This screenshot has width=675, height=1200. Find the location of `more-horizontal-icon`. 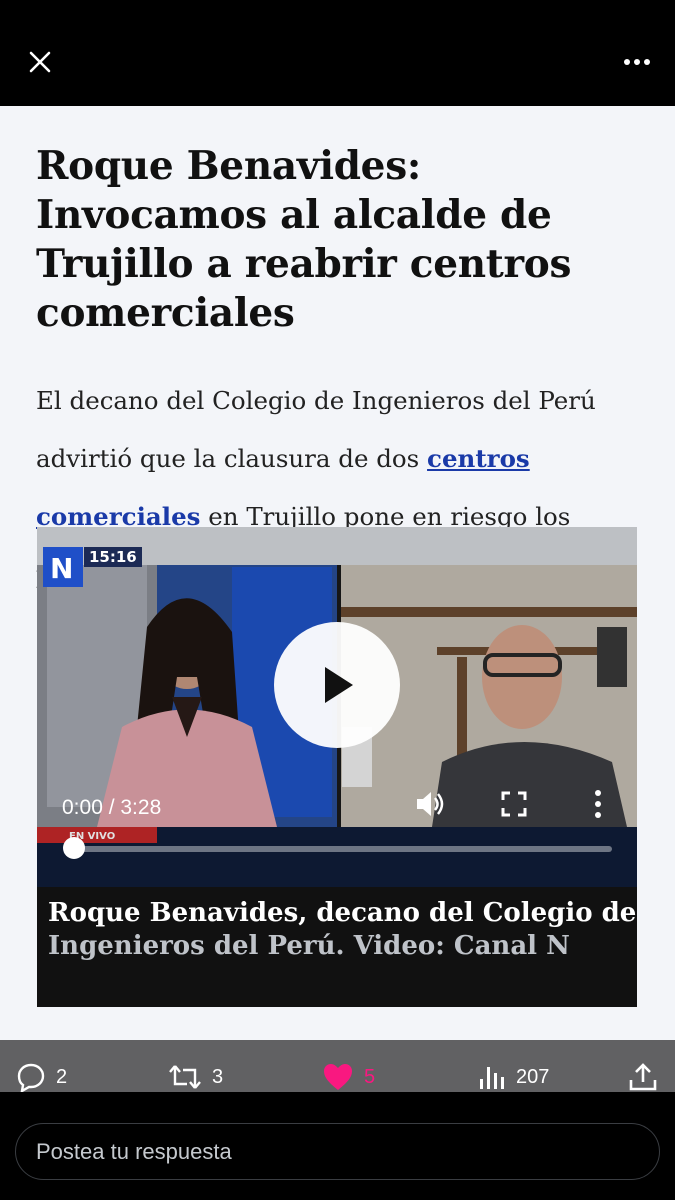

more-horizontal-icon is located at coordinates (637, 62).